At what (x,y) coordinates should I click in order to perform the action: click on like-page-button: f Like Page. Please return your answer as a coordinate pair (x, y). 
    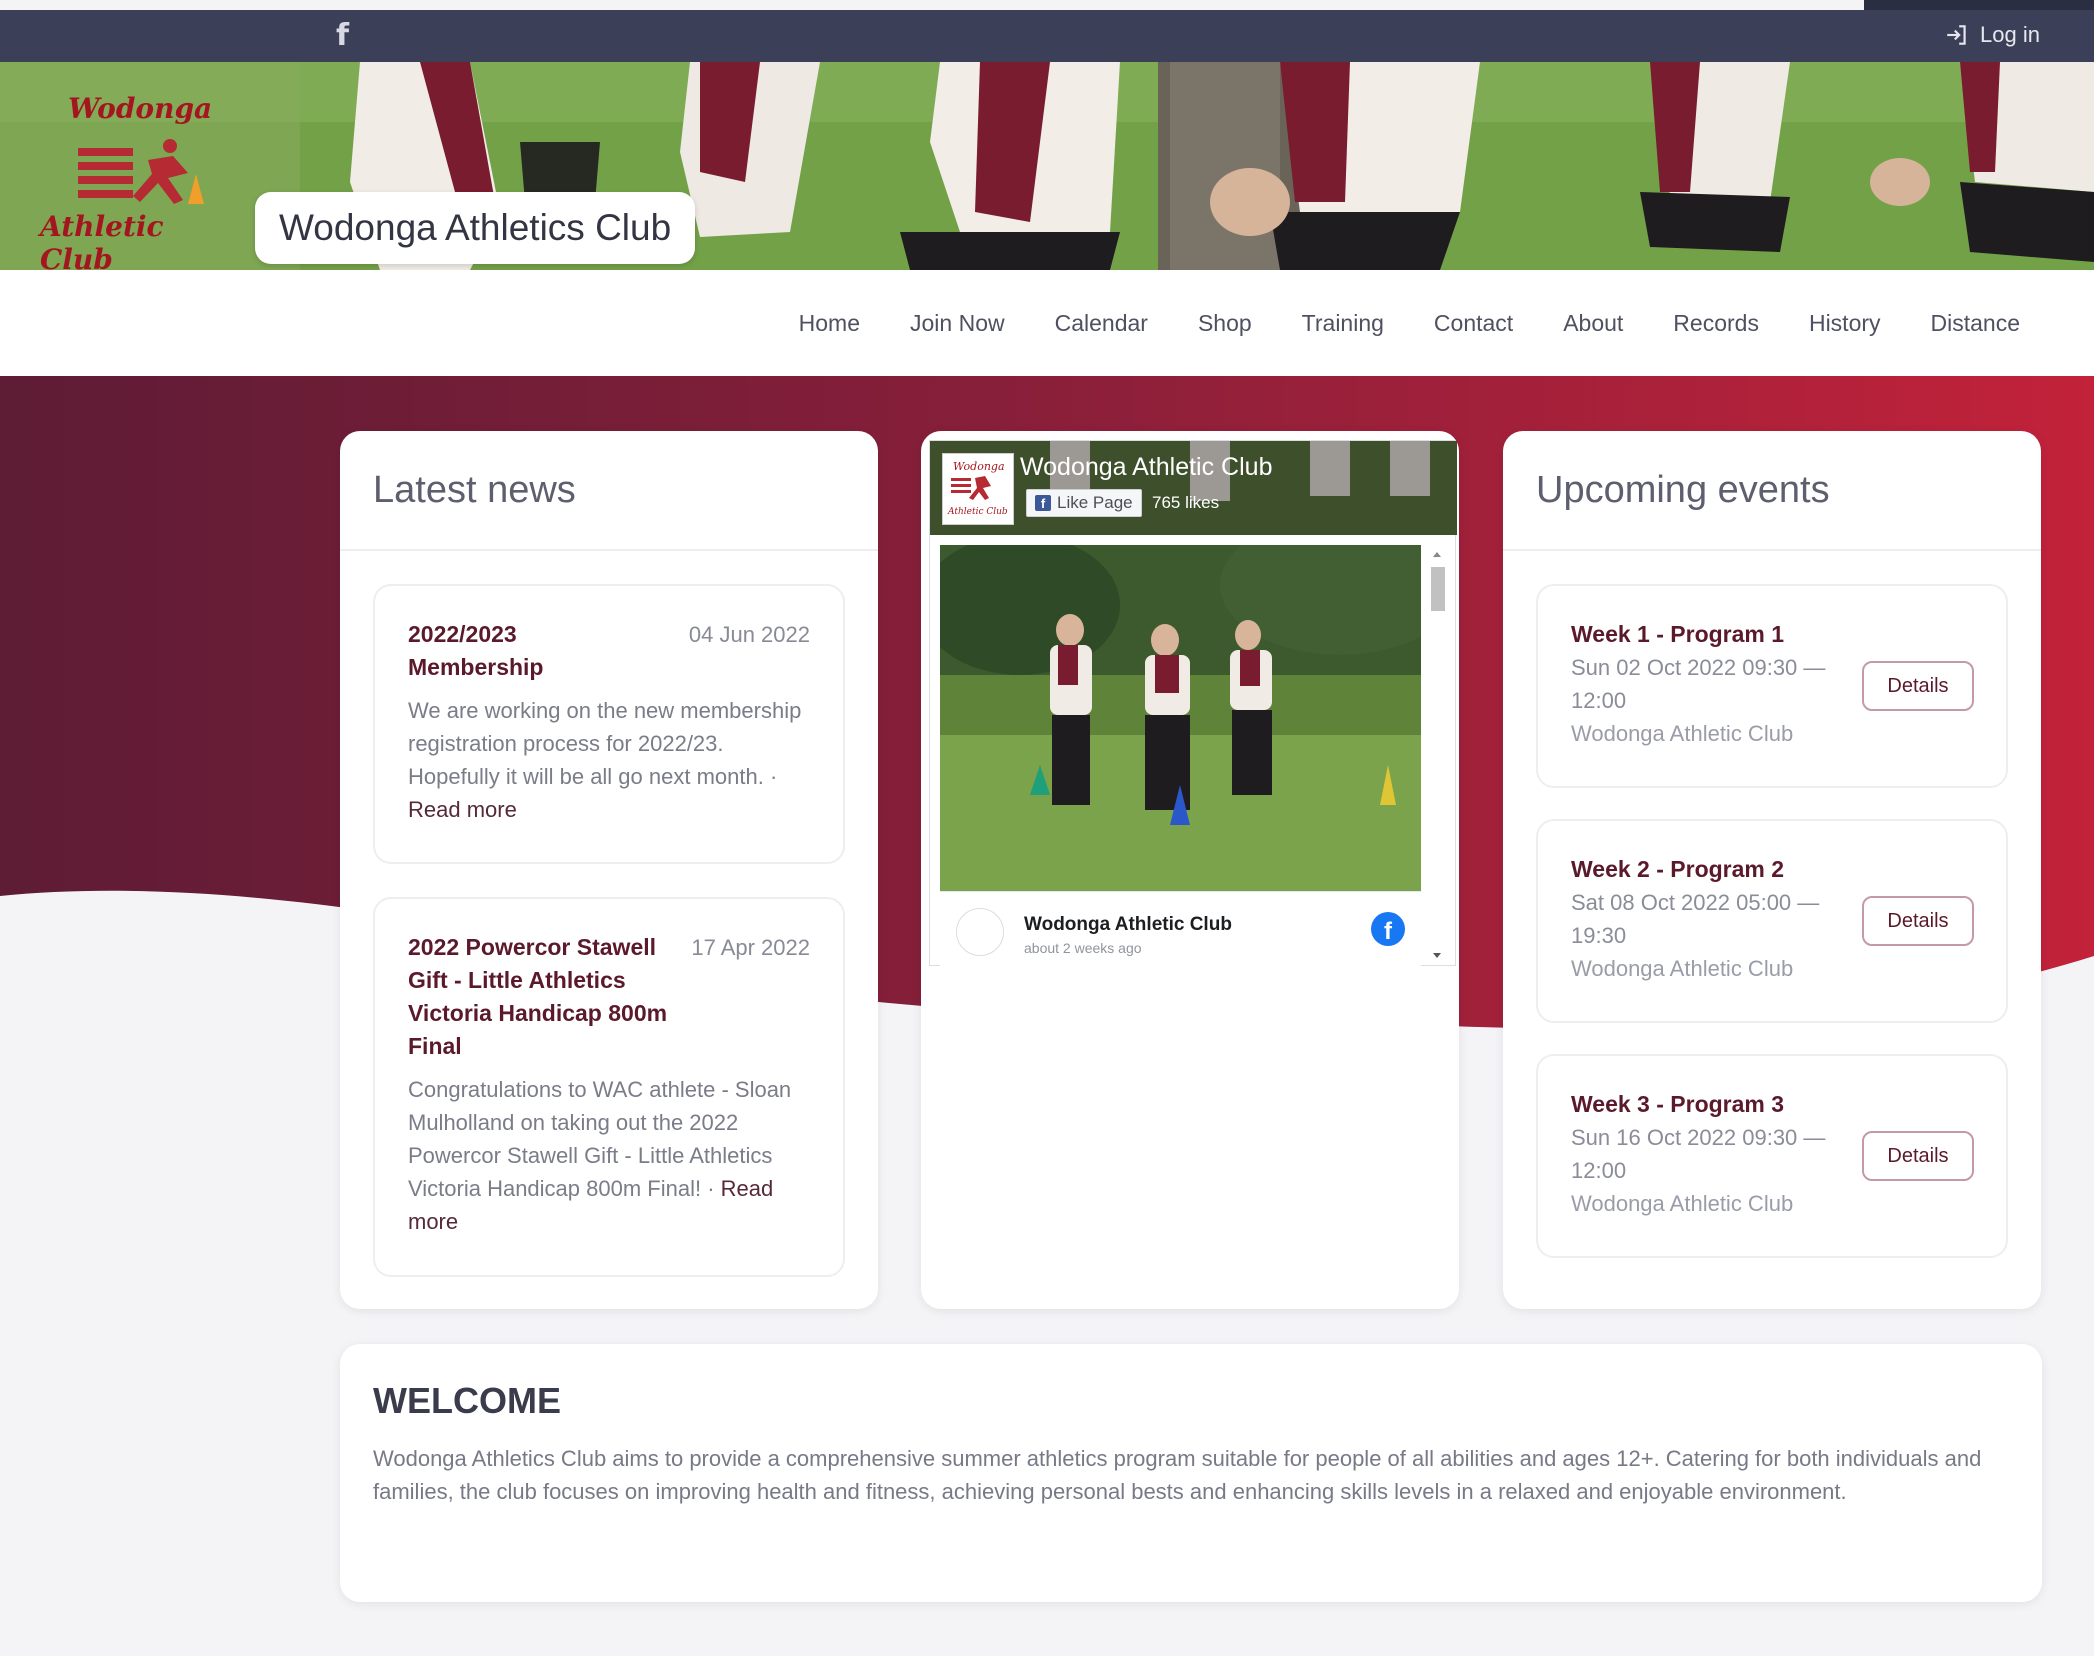
    Looking at the image, I should click on (1084, 503).